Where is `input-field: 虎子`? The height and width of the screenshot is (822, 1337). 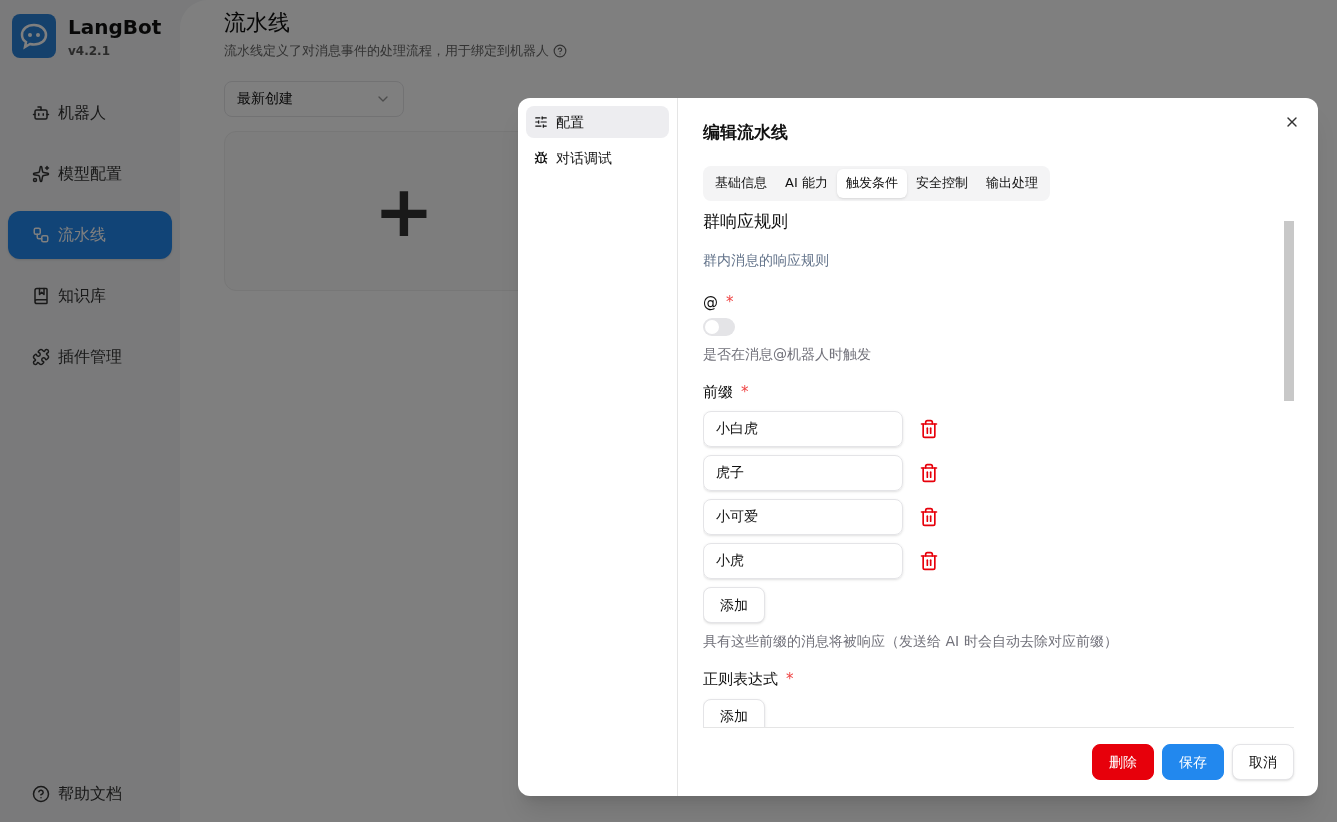
input-field: 虎子 is located at coordinates (803, 473).